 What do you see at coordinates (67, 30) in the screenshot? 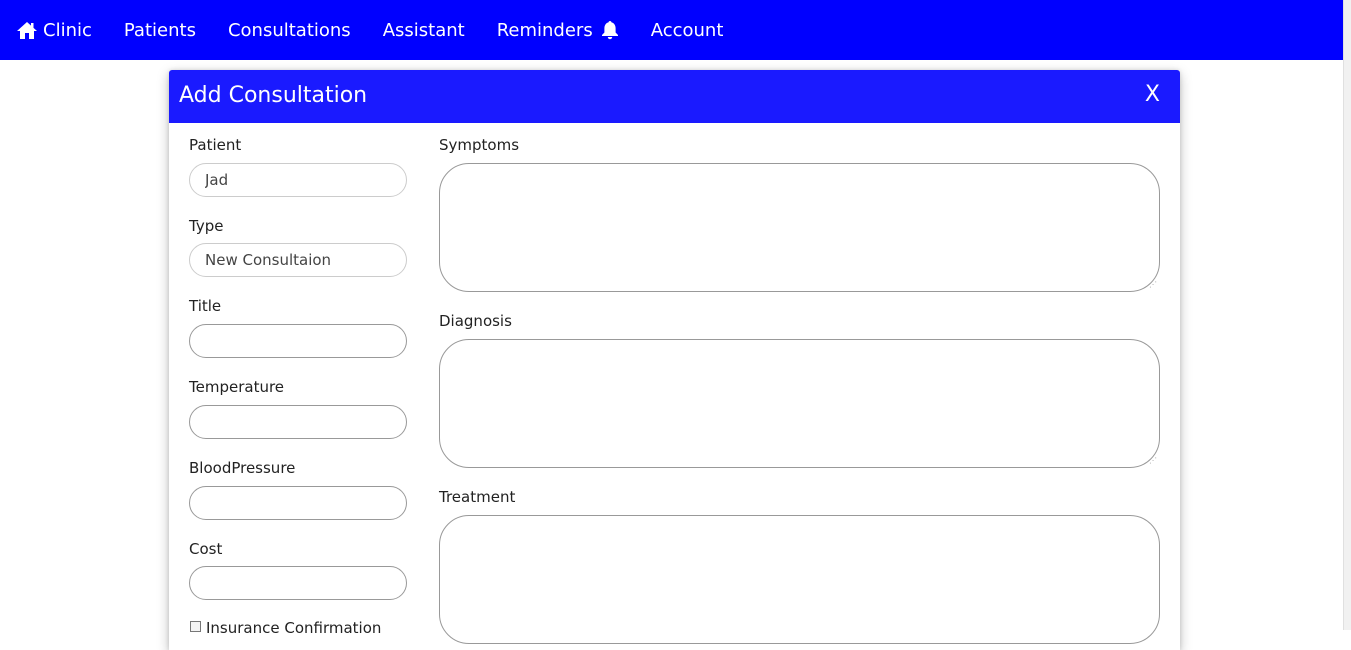
I see `nav-brand-label: Clinic` at bounding box center [67, 30].